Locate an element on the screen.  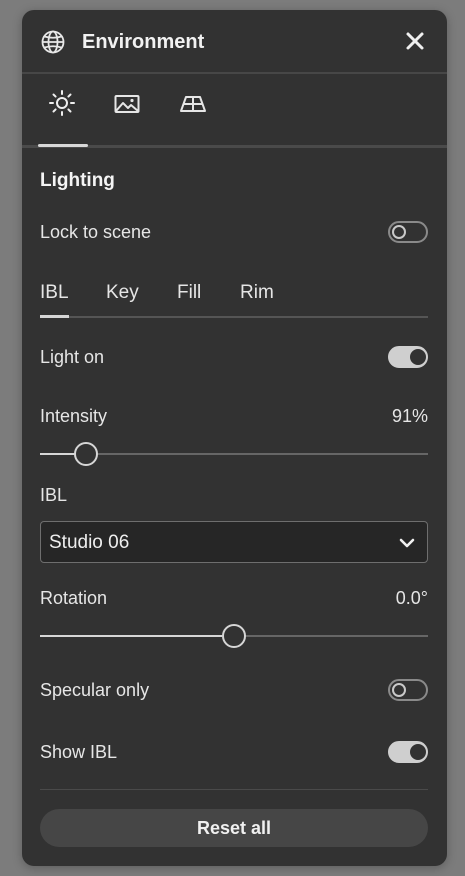
footer-divider is located at coordinates (234, 789).